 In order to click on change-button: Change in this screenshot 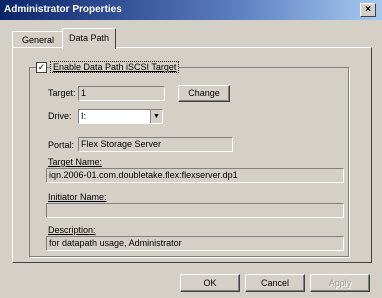, I will do `click(204, 93)`.